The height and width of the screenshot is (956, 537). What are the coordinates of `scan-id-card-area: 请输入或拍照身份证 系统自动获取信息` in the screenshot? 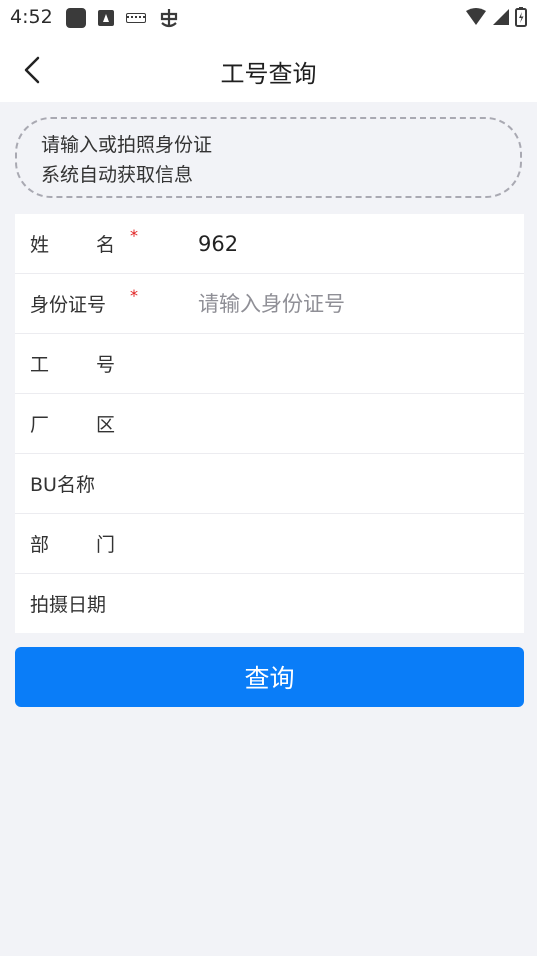 It's located at (268, 157).